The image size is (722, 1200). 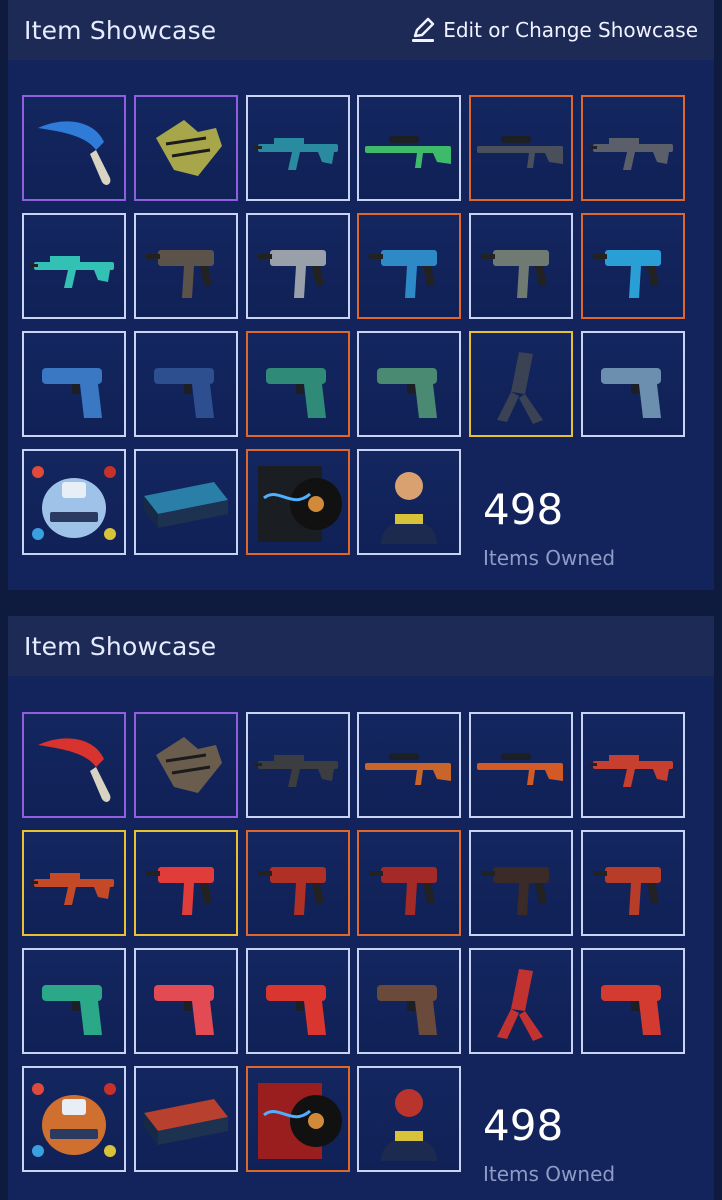 I want to click on showcase-item-tec9-pistol, so click(x=409, y=1001).